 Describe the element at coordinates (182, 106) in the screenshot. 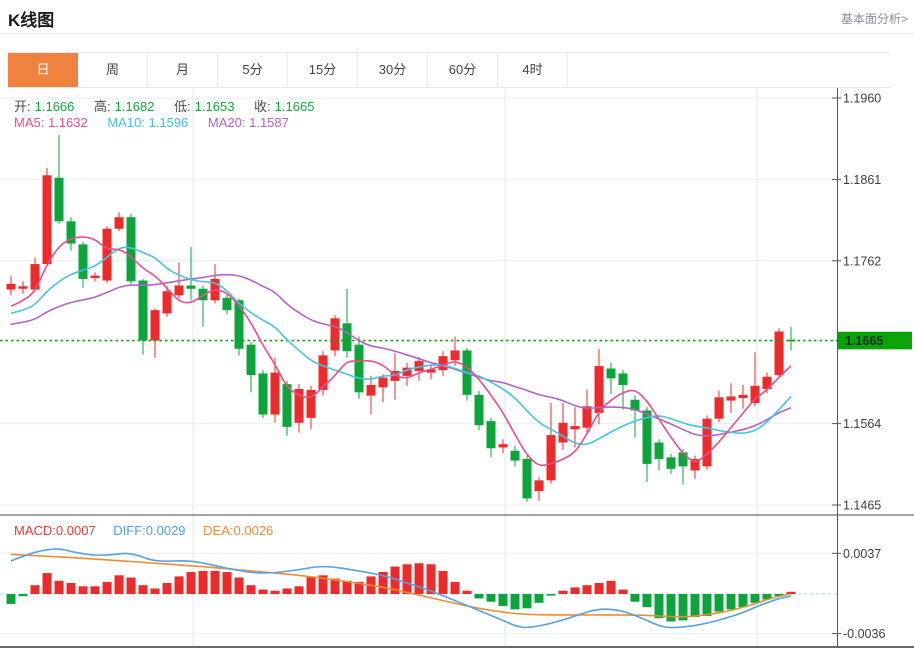

I see `low-label: 低:` at that location.